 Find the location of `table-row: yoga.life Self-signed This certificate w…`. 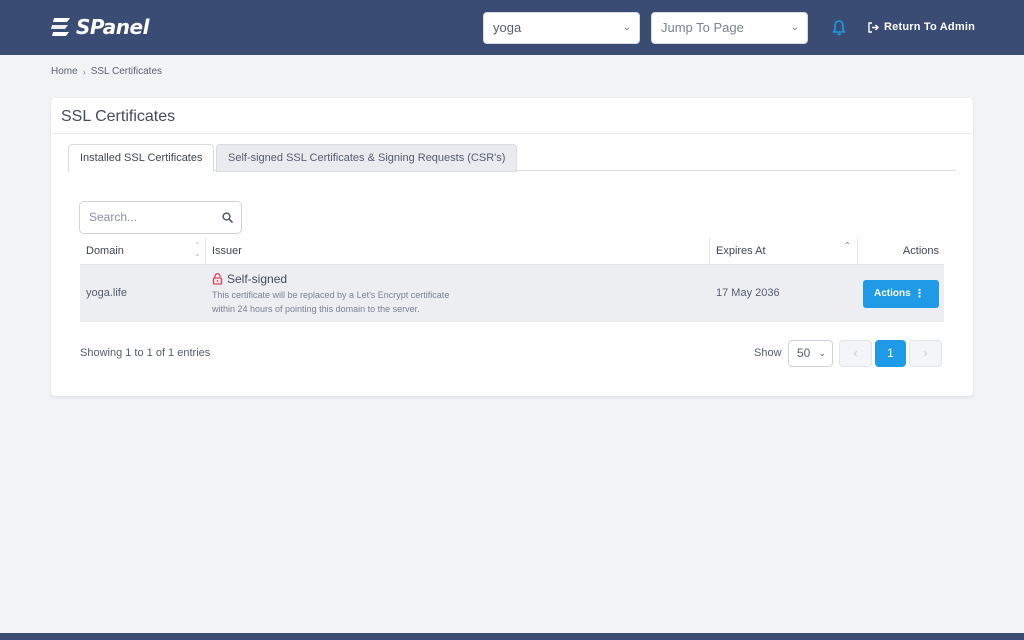

table-row: yoga.life Self-signed This certificate w… is located at coordinates (512, 293).